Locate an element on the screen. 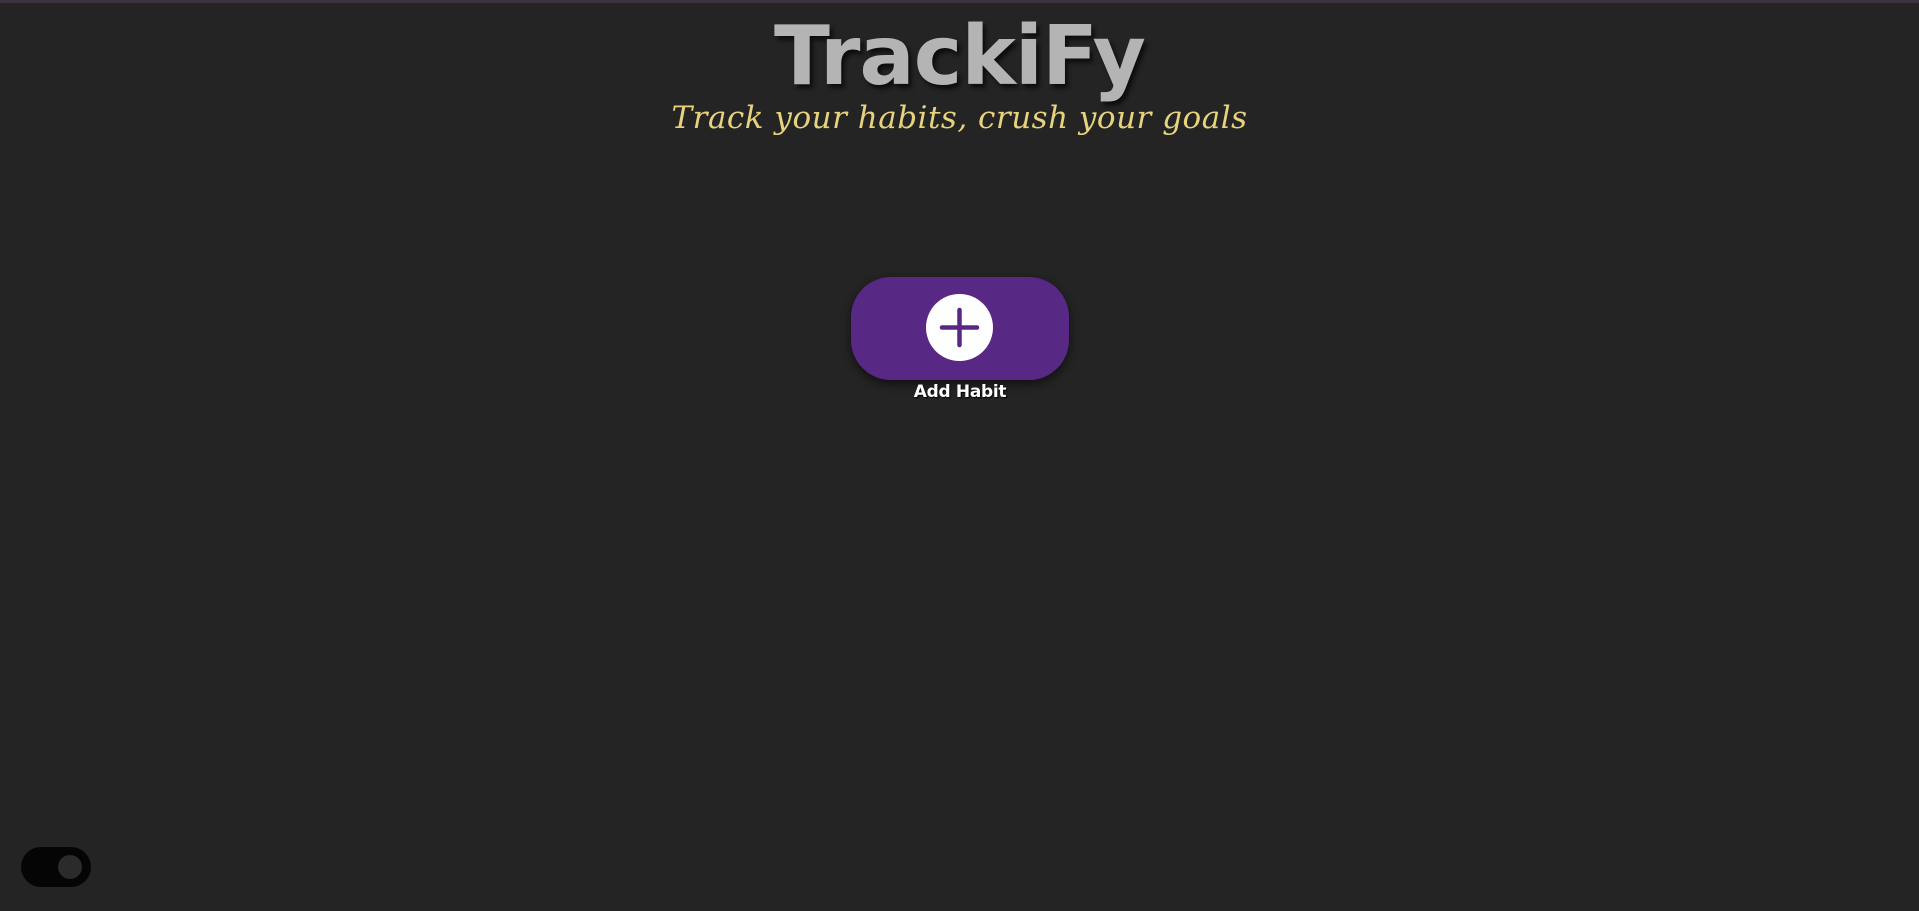  toggle-knob is located at coordinates (70, 867).